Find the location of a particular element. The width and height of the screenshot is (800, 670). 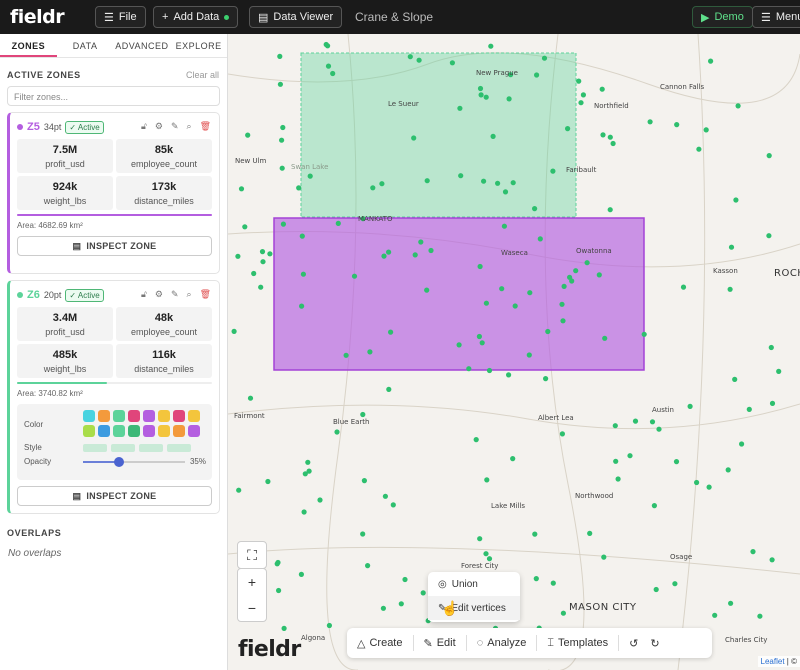

data-viewer-button: ▤ Data Viewer is located at coordinates (296, 17).